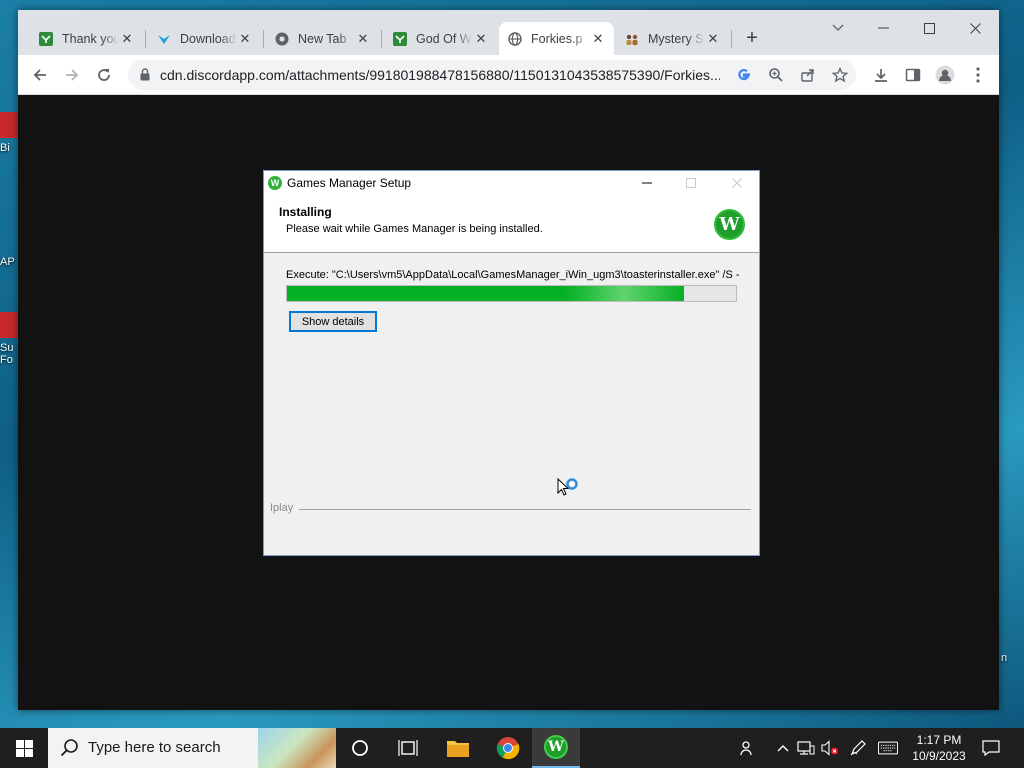 Image resolution: width=1024 pixels, height=768 pixels. Describe the element at coordinates (888, 748) in the screenshot. I see `touch-keyboard-icon` at that location.